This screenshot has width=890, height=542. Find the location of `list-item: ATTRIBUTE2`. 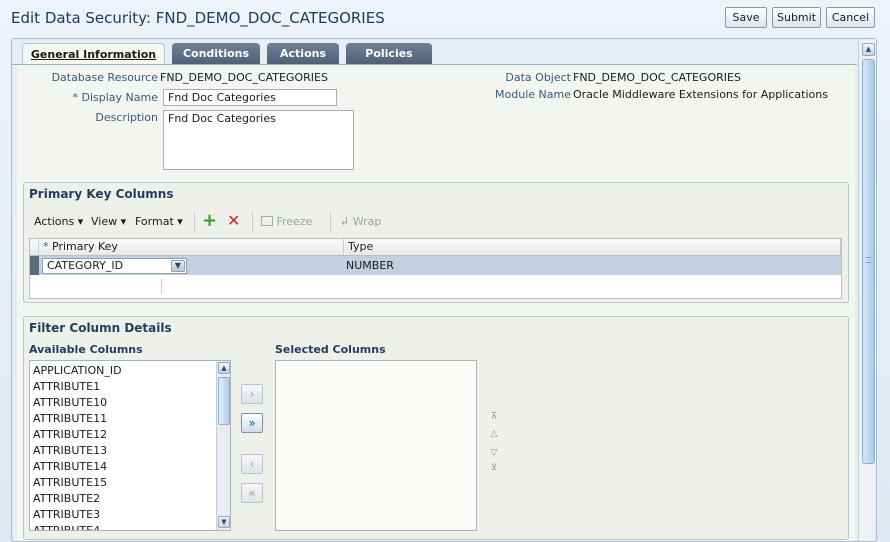

list-item: ATTRIBUTE2 is located at coordinates (123, 499).